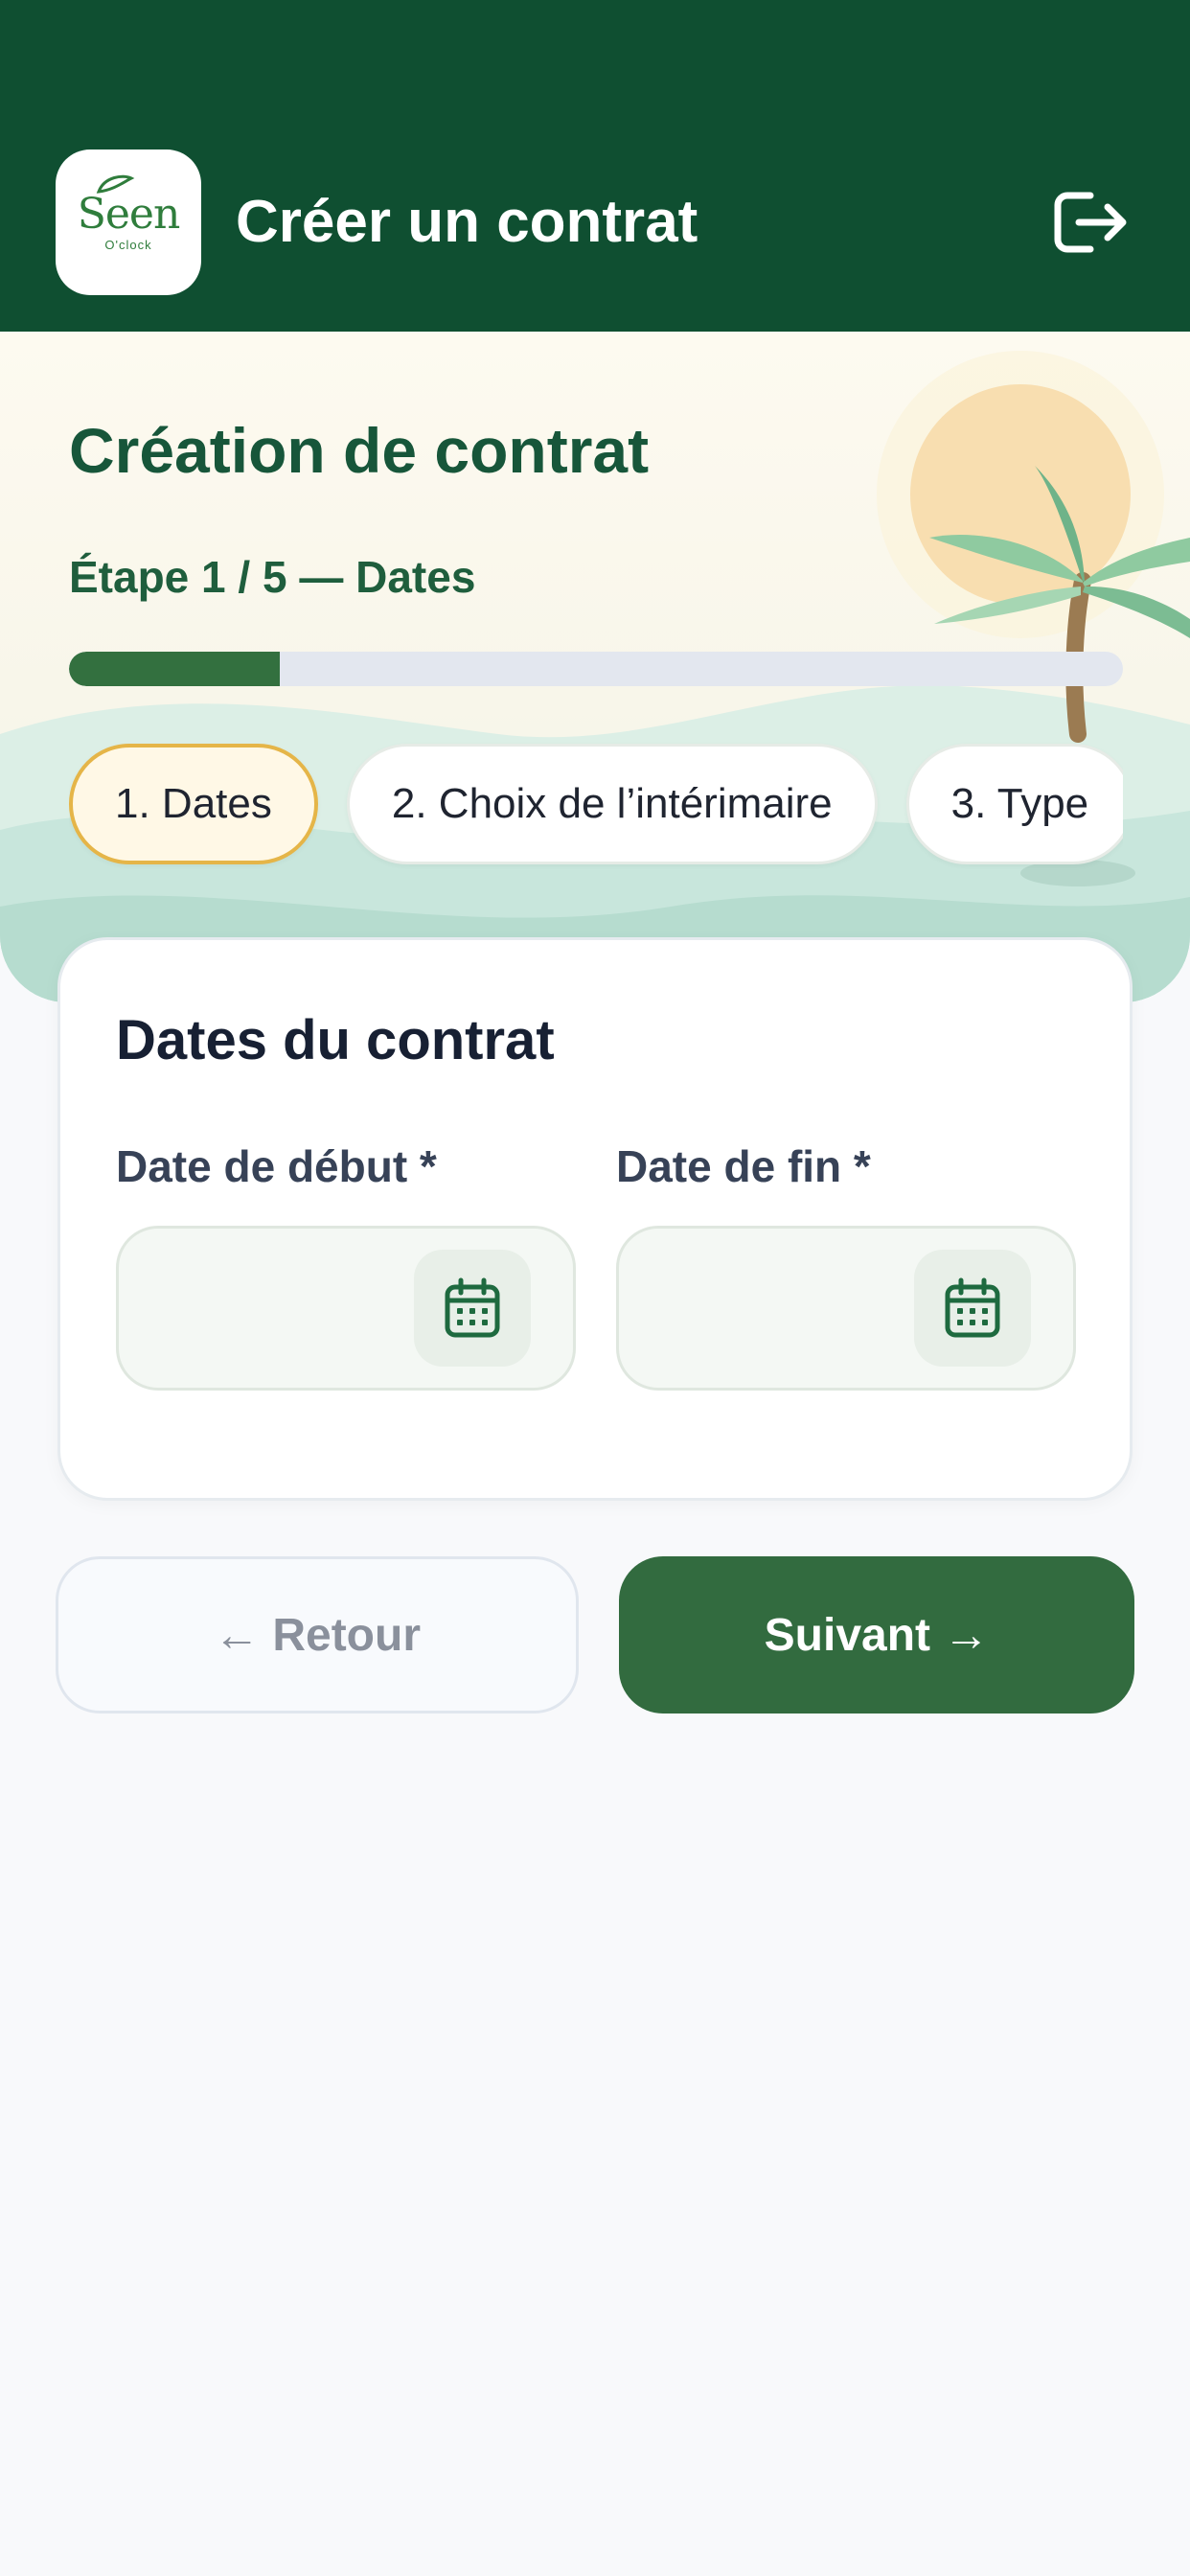  I want to click on steps-tabs: 1. Dates 2. Choix de l’intérimaire 3. Type, so click(596, 806).